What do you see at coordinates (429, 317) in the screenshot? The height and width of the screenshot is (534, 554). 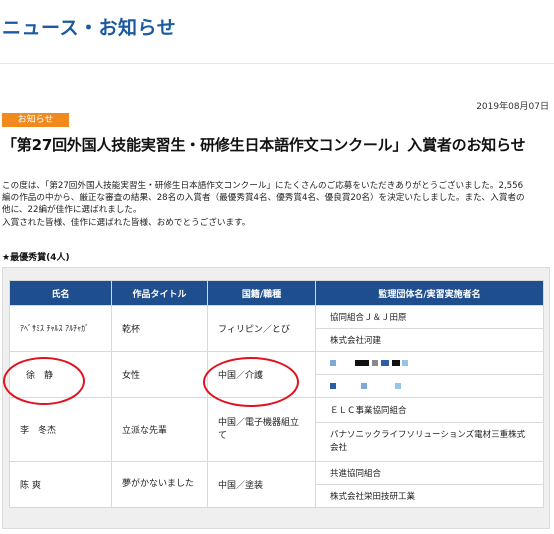 I see `cell-org: 協同組合Ｊ＆Ｊ田原` at bounding box center [429, 317].